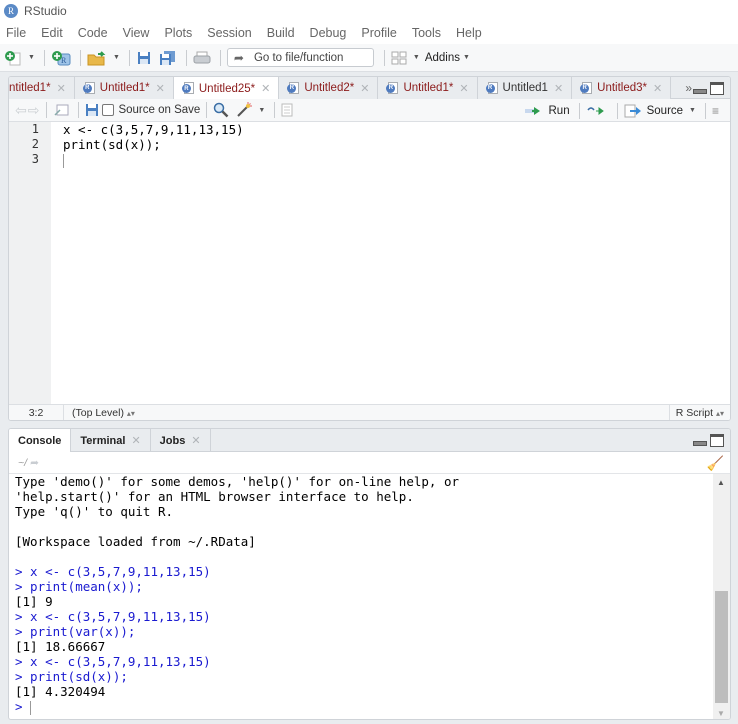 The height and width of the screenshot is (724, 738). What do you see at coordinates (466, 57) in the screenshot?
I see `addins-dropdown-icon: ▼` at bounding box center [466, 57].